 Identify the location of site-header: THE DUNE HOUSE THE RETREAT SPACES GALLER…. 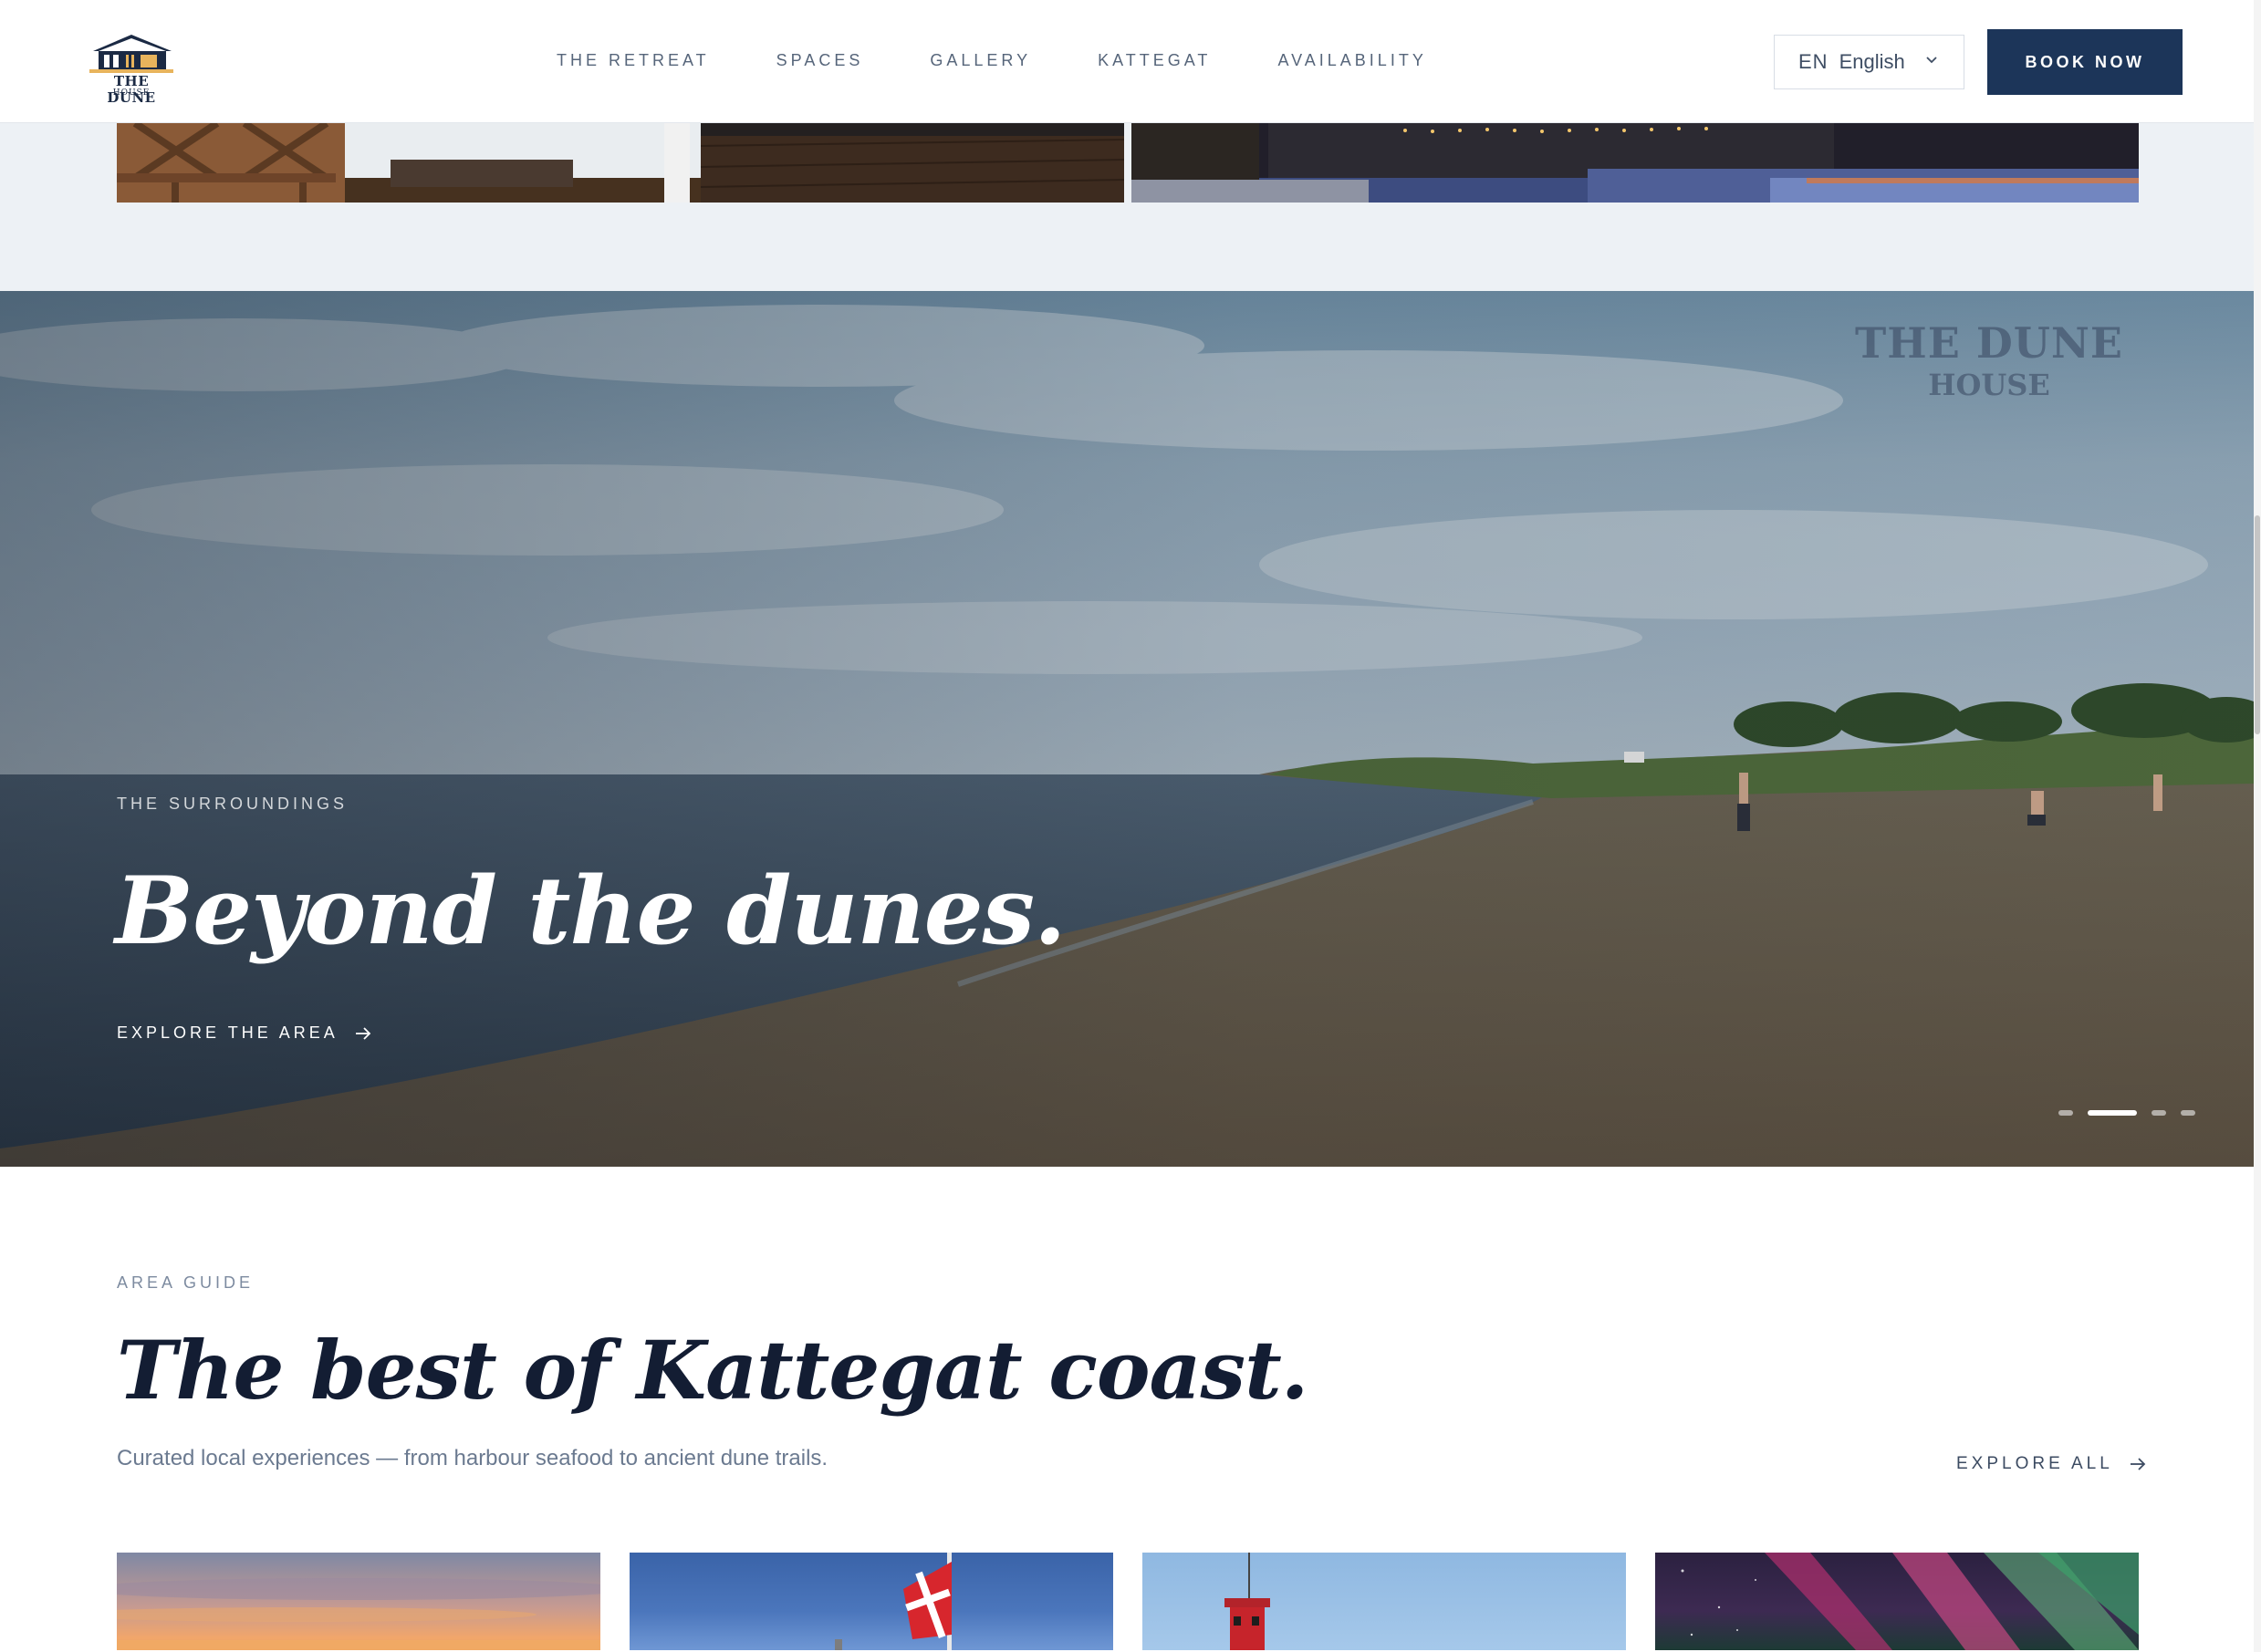
(1127, 62).